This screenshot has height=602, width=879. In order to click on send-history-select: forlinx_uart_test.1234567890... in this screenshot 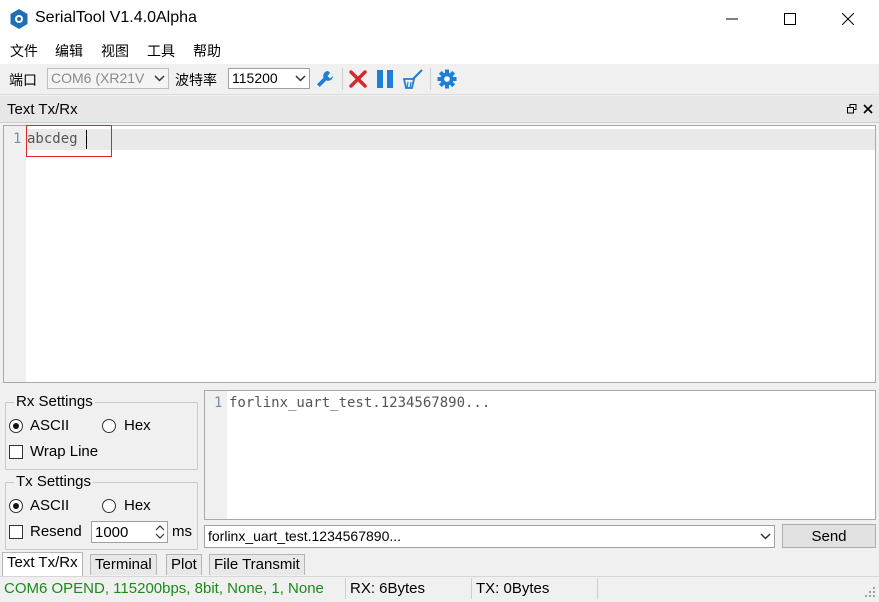, I will do `click(489, 536)`.